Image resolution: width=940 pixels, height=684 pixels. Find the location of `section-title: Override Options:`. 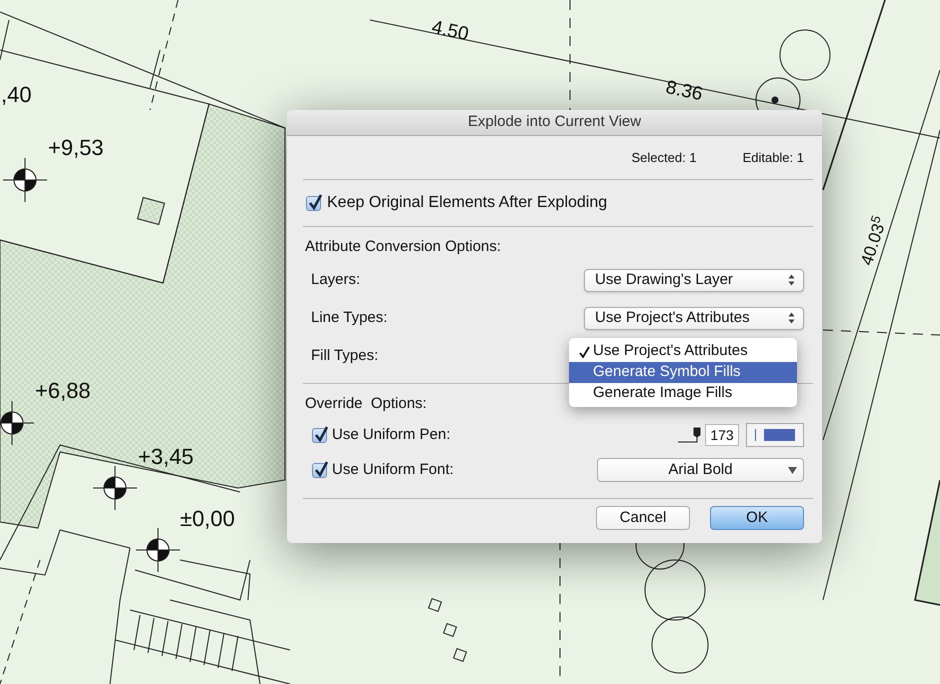

section-title: Override Options: is located at coordinates (366, 403).